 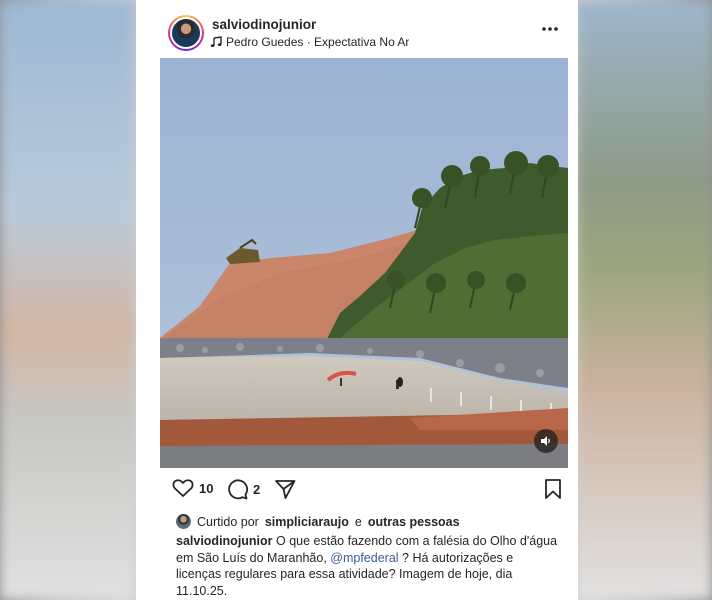 What do you see at coordinates (183, 521) in the screenshot?
I see `liker-avatar` at bounding box center [183, 521].